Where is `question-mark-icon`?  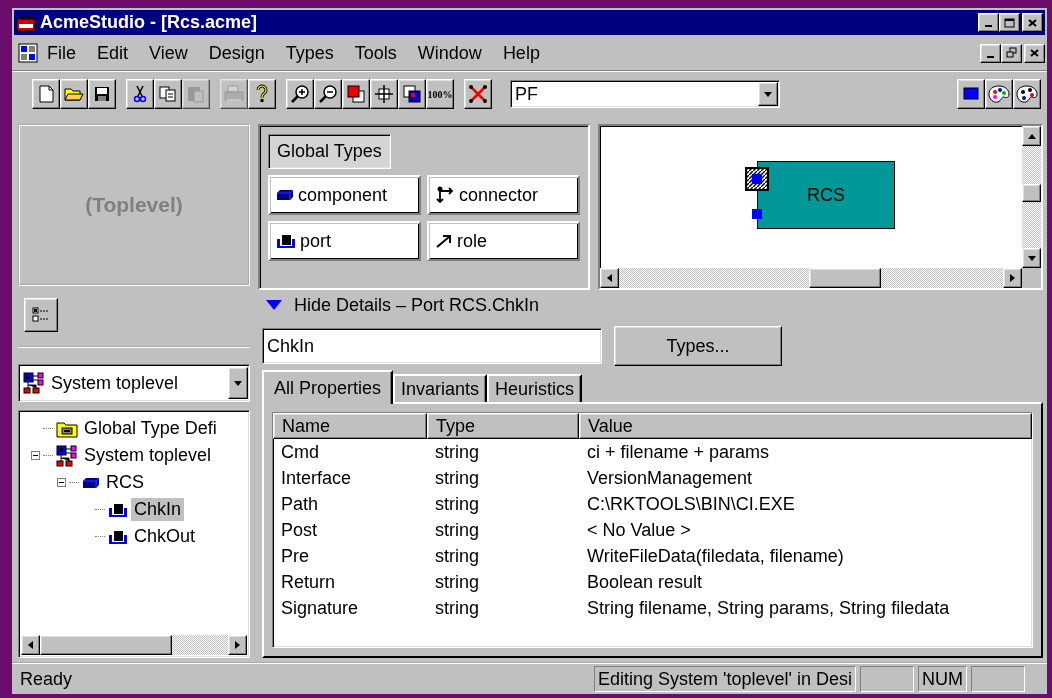
question-mark-icon is located at coordinates (262, 94).